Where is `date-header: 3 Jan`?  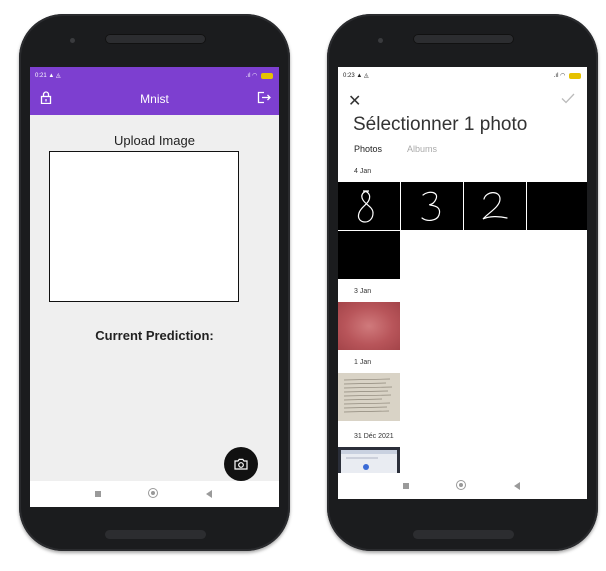
date-header: 3 Jan is located at coordinates (363, 291).